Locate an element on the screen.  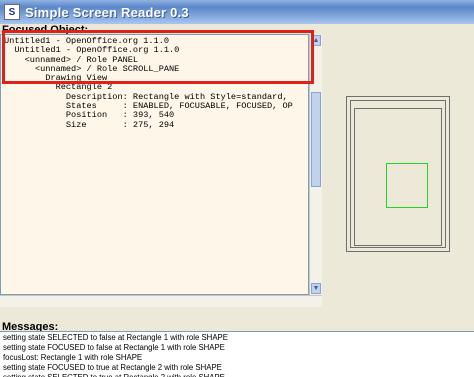
app-icon: S is located at coordinates (12, 12).